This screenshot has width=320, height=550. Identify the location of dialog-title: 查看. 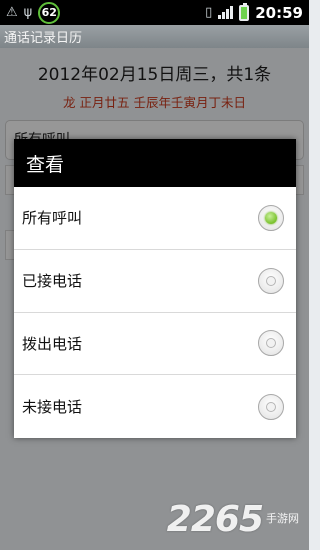
(155, 163).